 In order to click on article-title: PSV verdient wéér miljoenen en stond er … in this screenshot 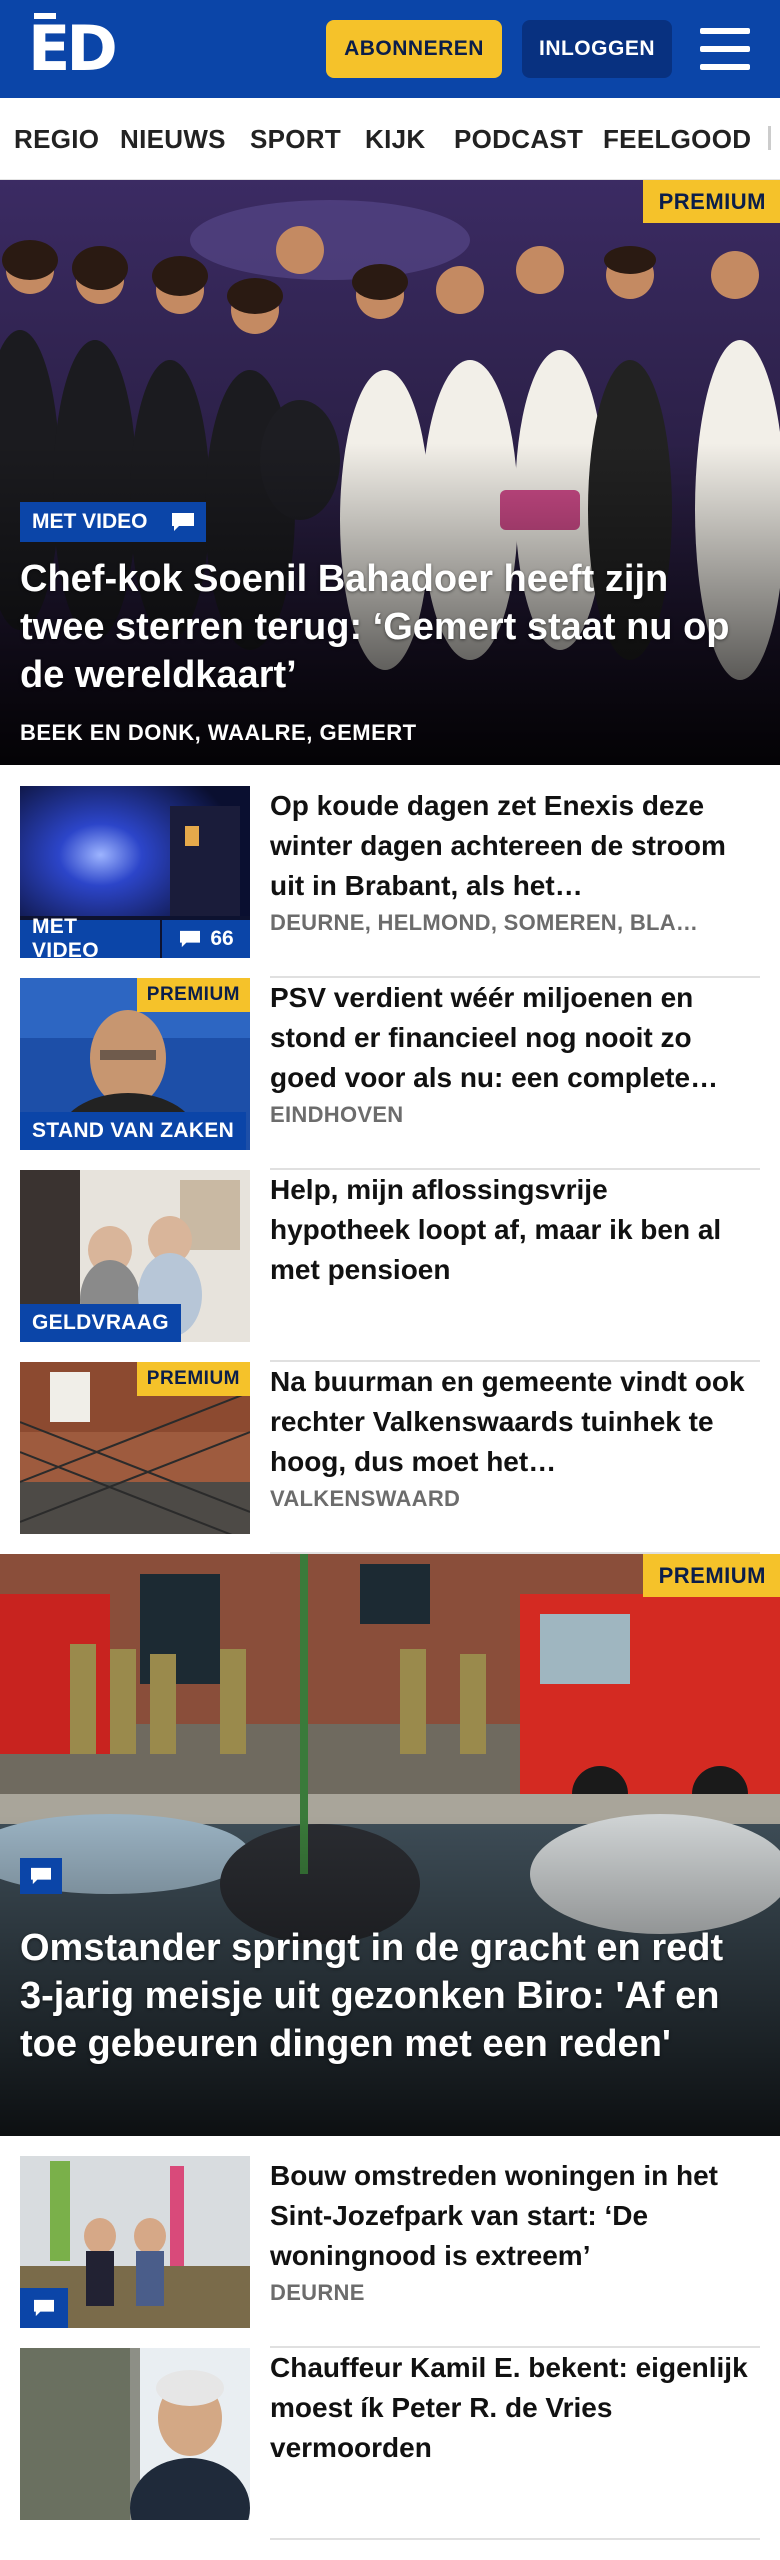, I will do `click(510, 1038)`.